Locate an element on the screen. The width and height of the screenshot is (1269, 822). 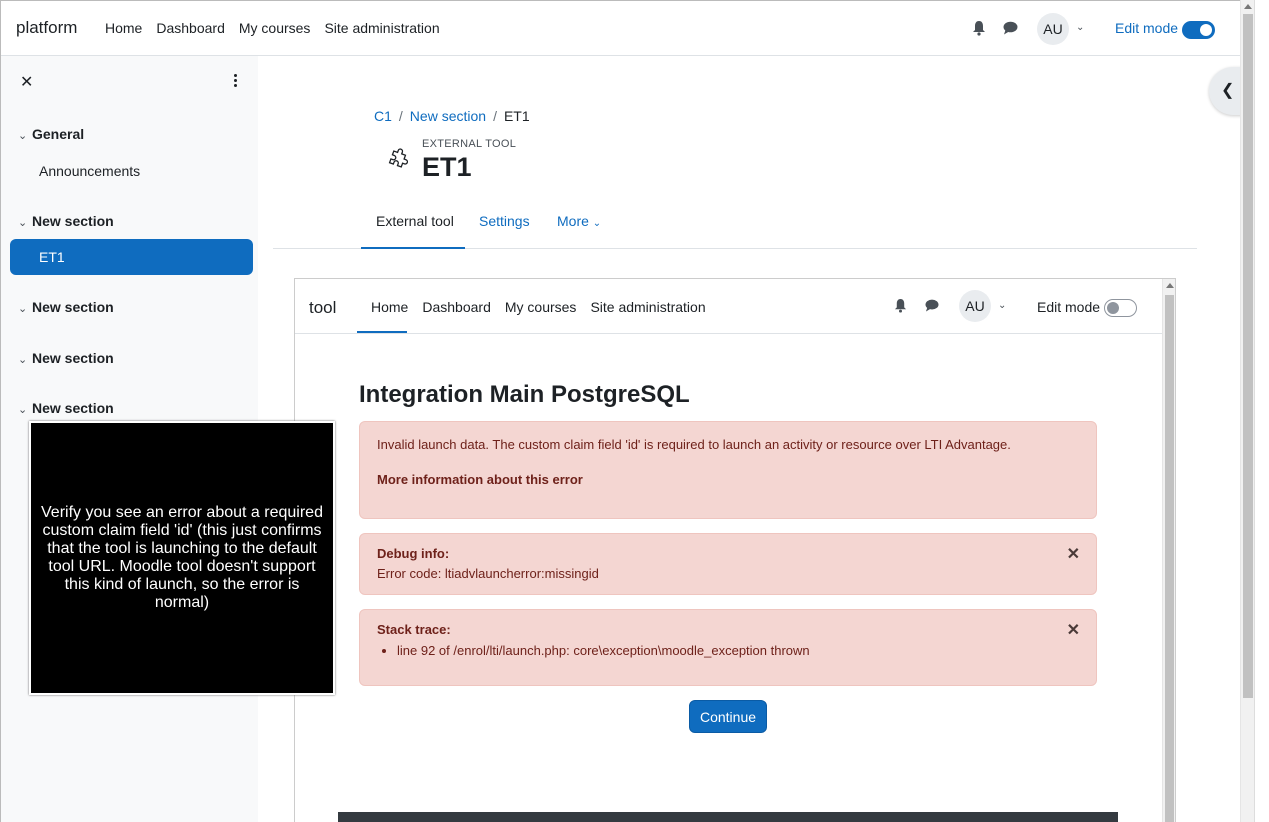
user-avatar: AU is located at coordinates (1053, 29).